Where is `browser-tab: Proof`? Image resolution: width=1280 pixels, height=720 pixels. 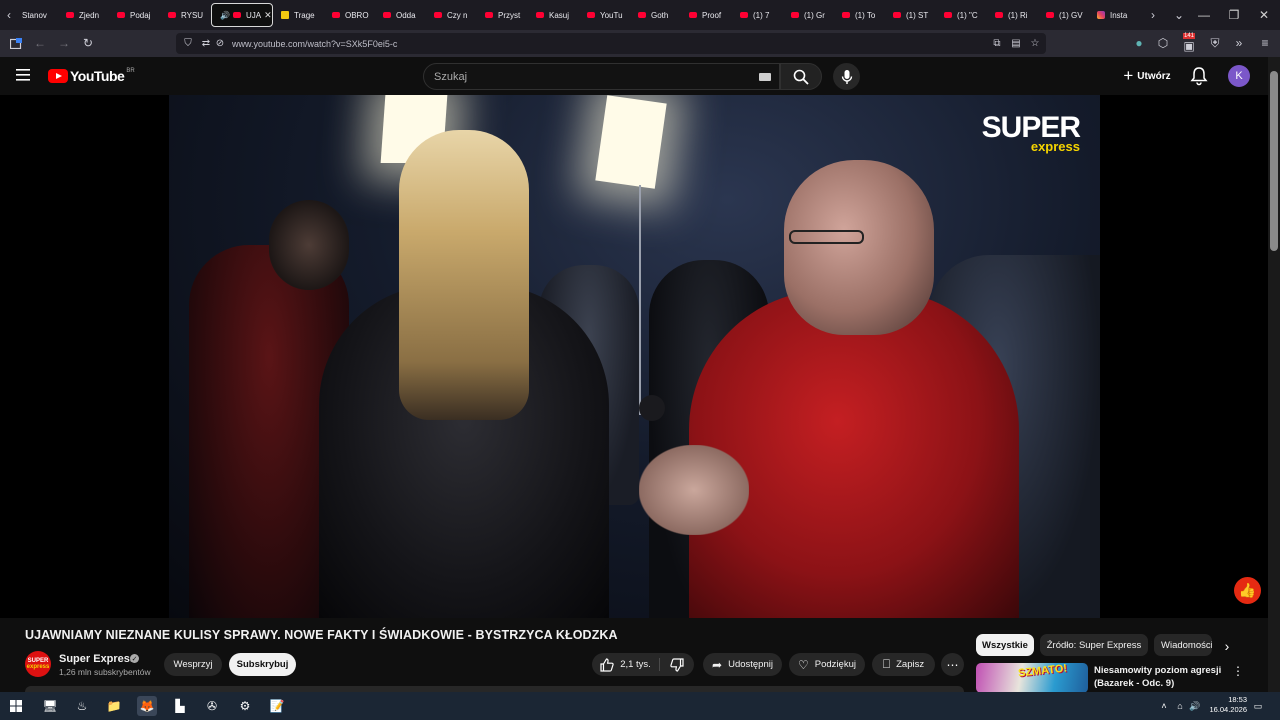 browser-tab: Proof is located at coordinates (706, 15).